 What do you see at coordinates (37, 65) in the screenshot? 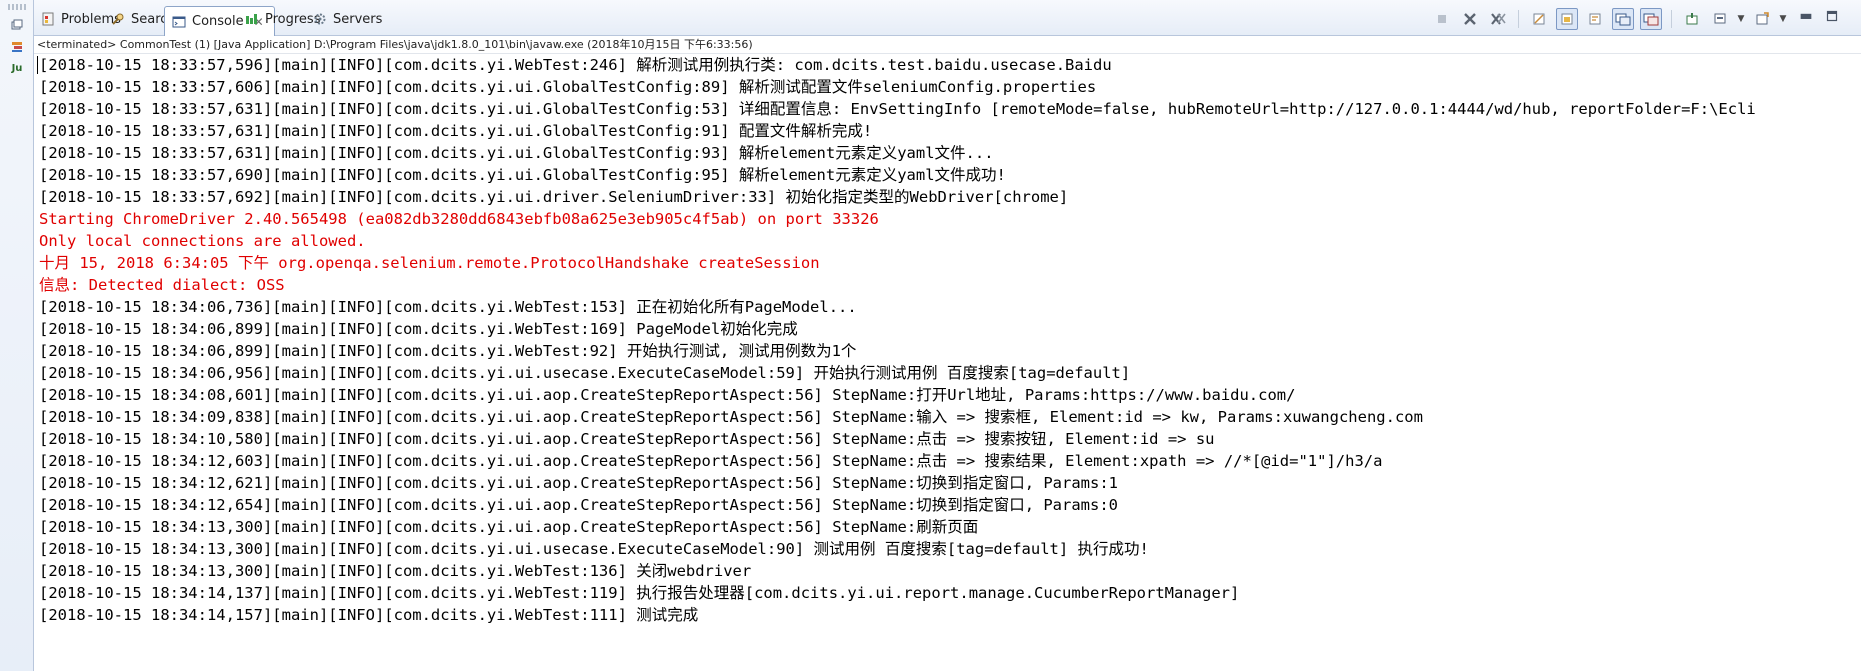
I see `text-caret` at bounding box center [37, 65].